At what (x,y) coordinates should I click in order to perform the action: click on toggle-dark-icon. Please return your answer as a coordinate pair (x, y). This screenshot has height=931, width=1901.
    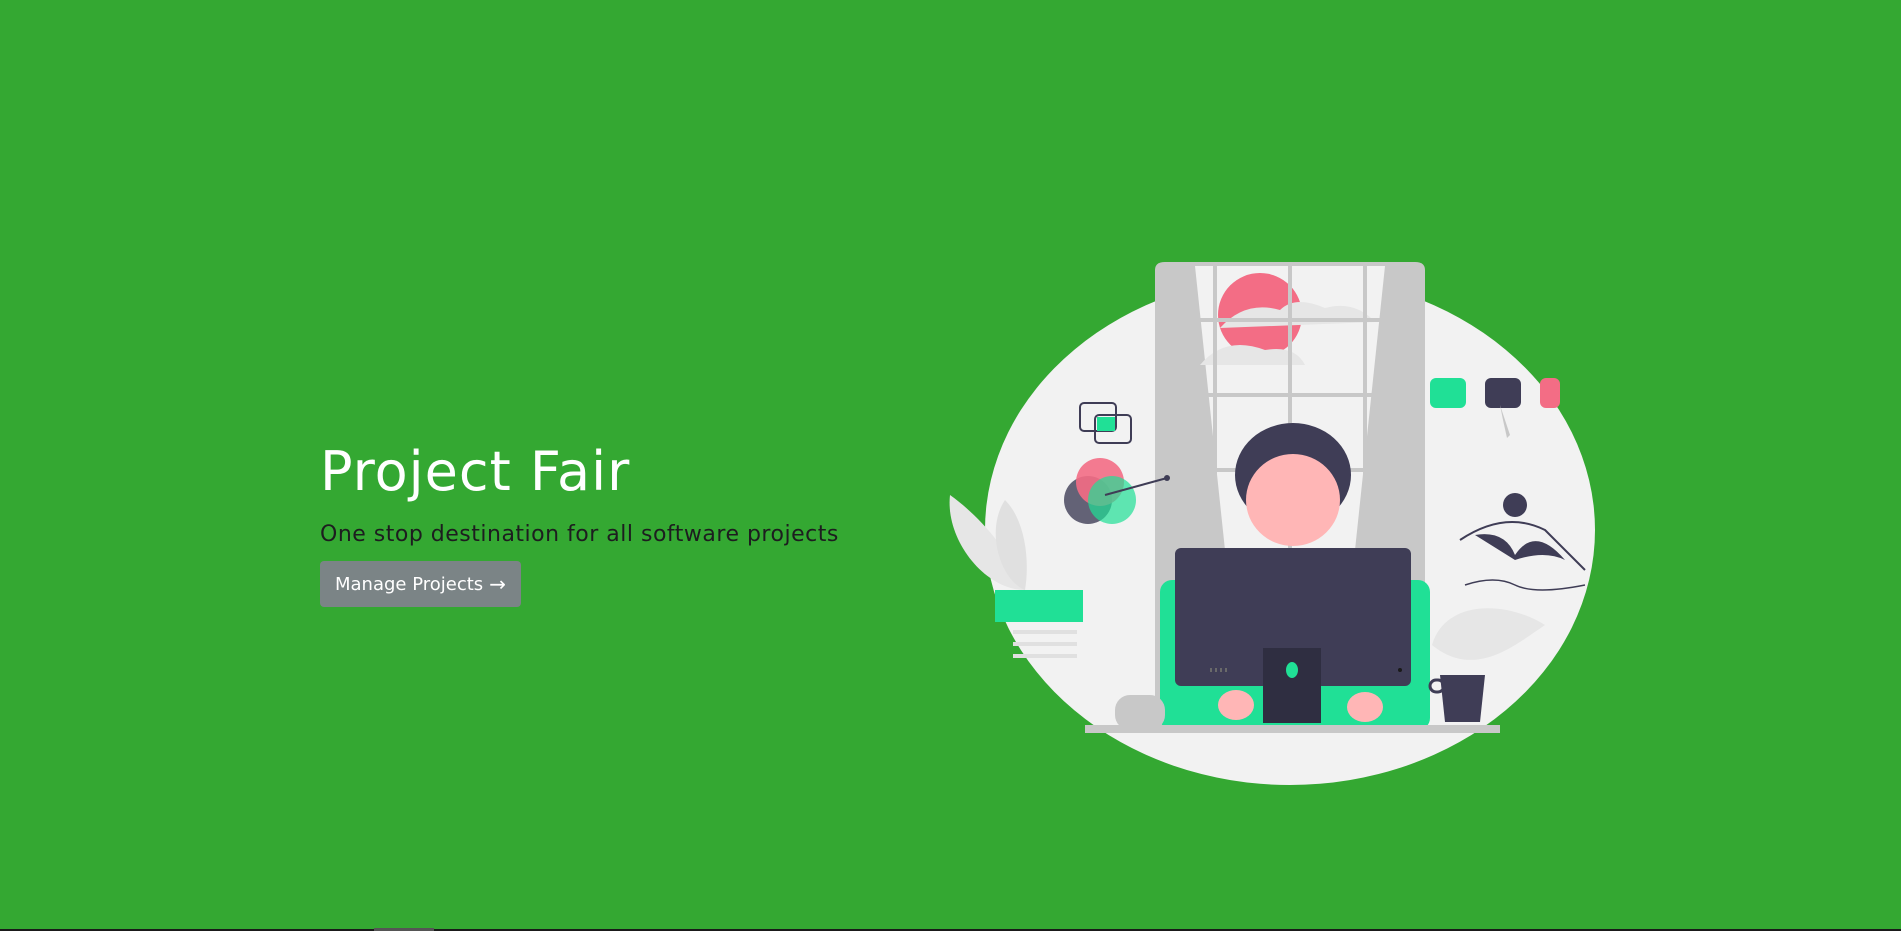
    Looking at the image, I should click on (1503, 393).